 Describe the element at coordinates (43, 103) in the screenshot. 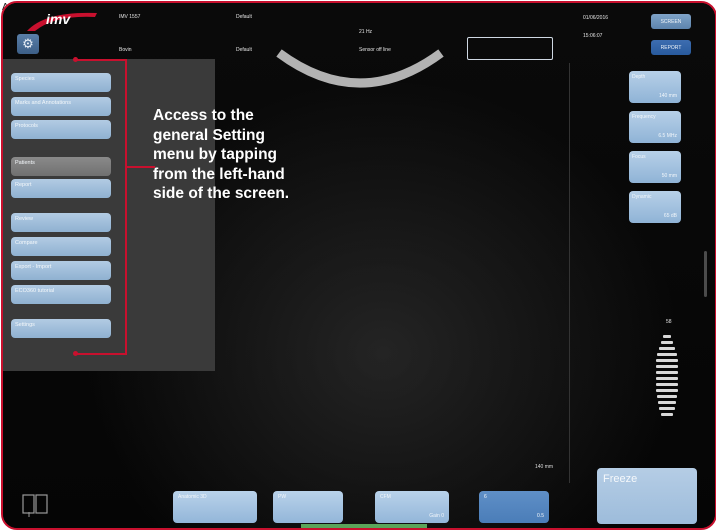

I see `menu-item-label: Marks and Annotations` at that location.